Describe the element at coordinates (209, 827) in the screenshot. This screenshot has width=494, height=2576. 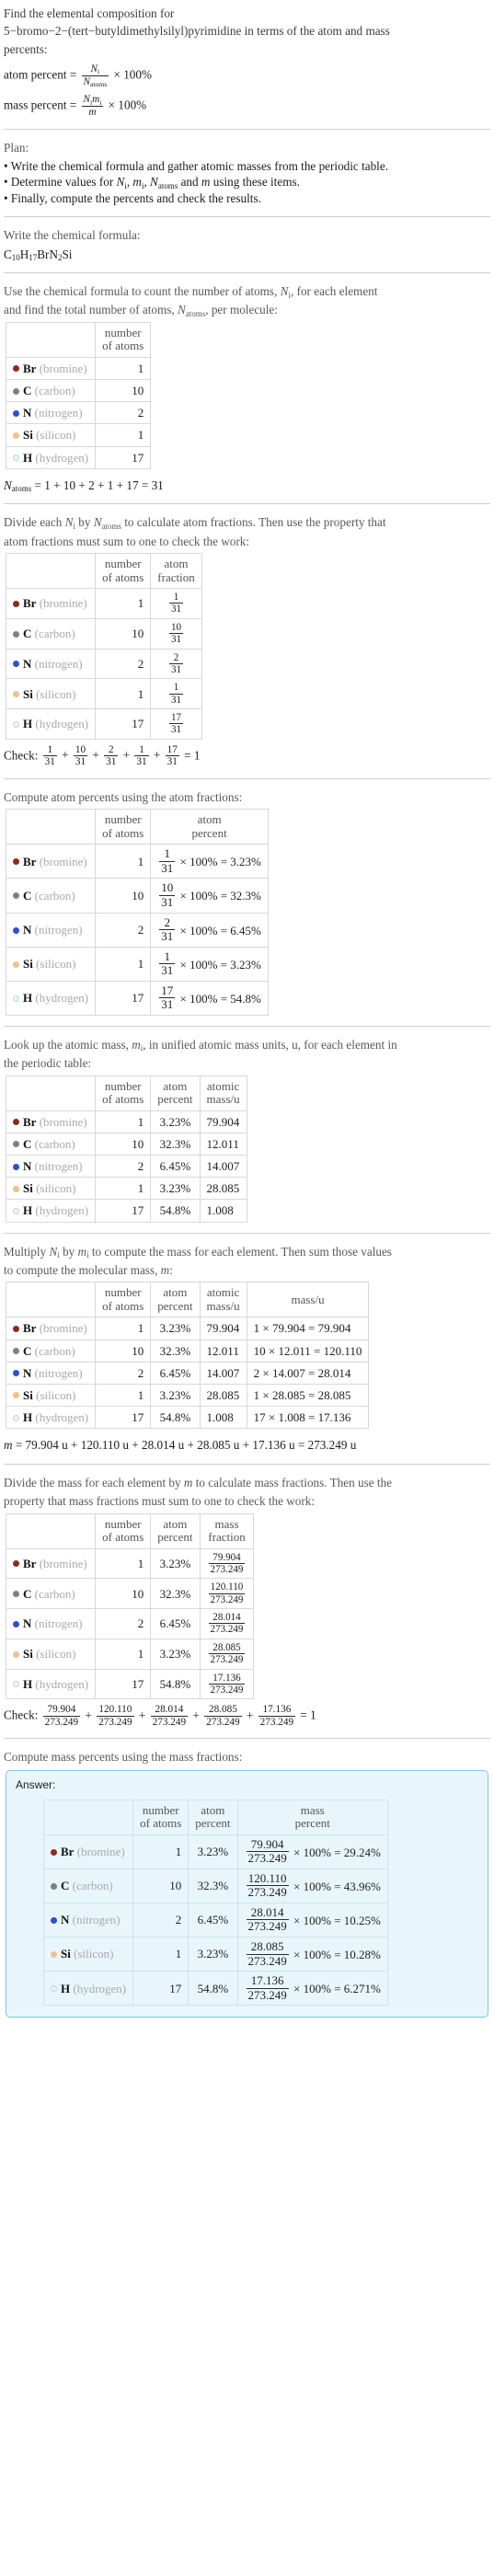
I see `col-atom-percent: atom percent` at that location.